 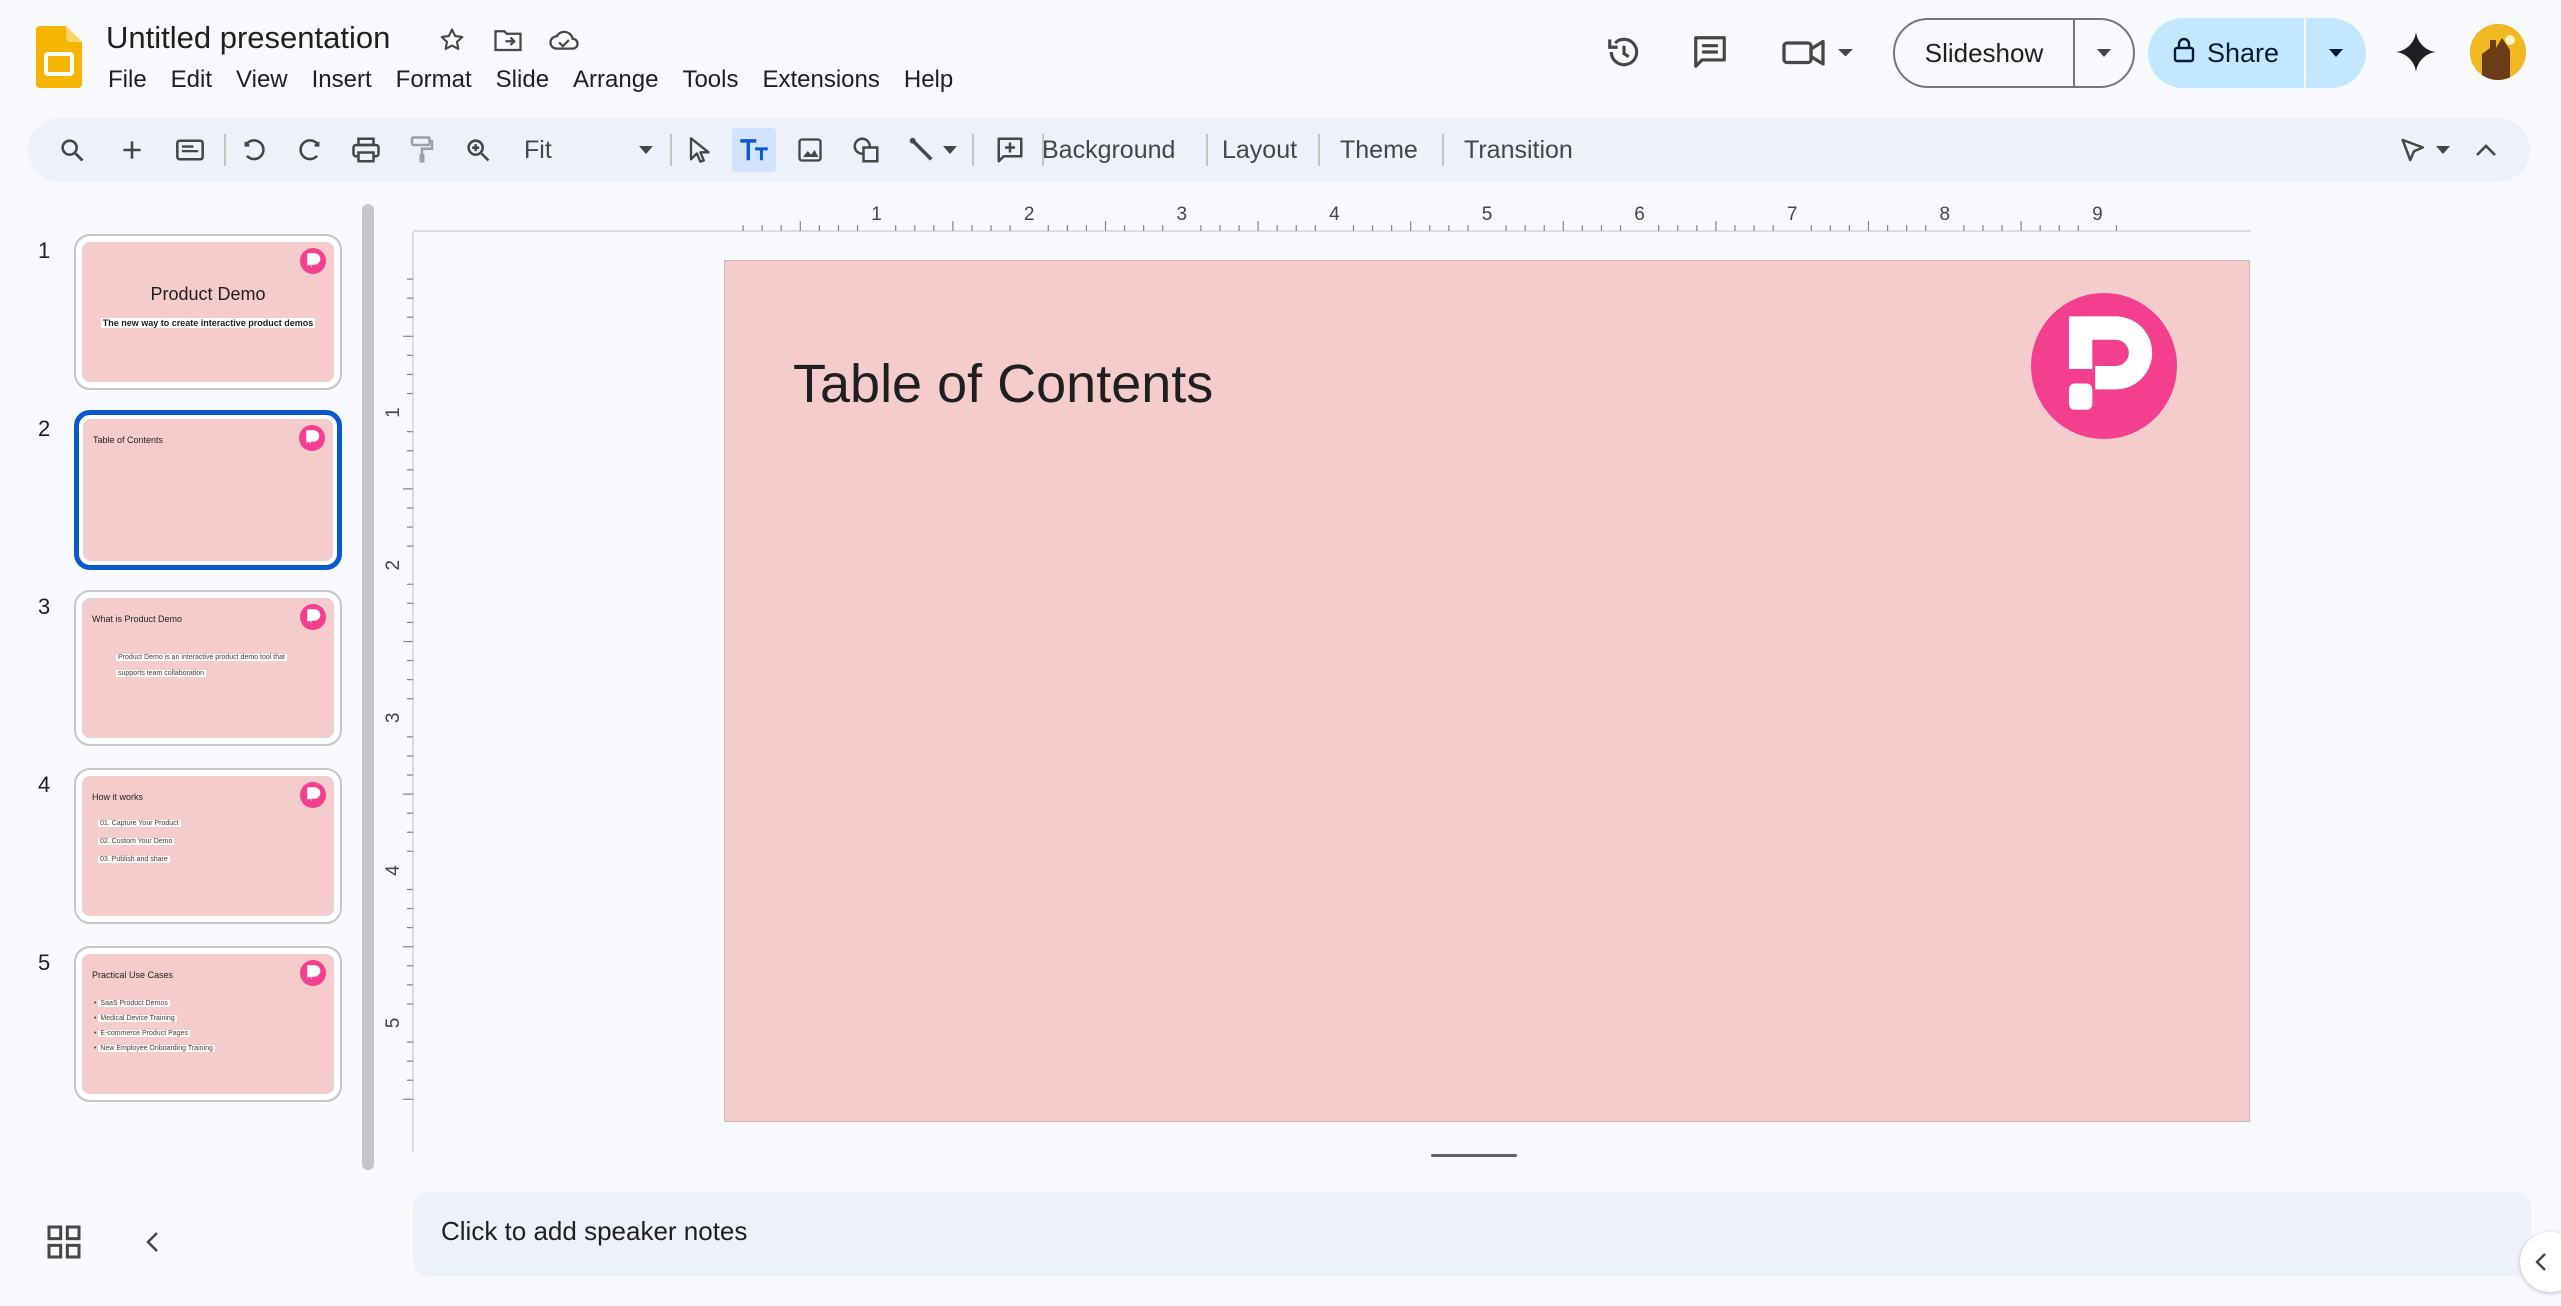 I want to click on share-group: Share, so click(x=2257, y=53).